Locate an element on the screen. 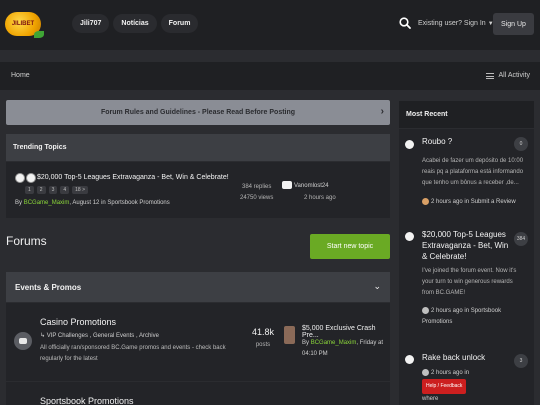 The height and width of the screenshot is (405, 540). reply-count-badge: 0 is located at coordinates (521, 144).